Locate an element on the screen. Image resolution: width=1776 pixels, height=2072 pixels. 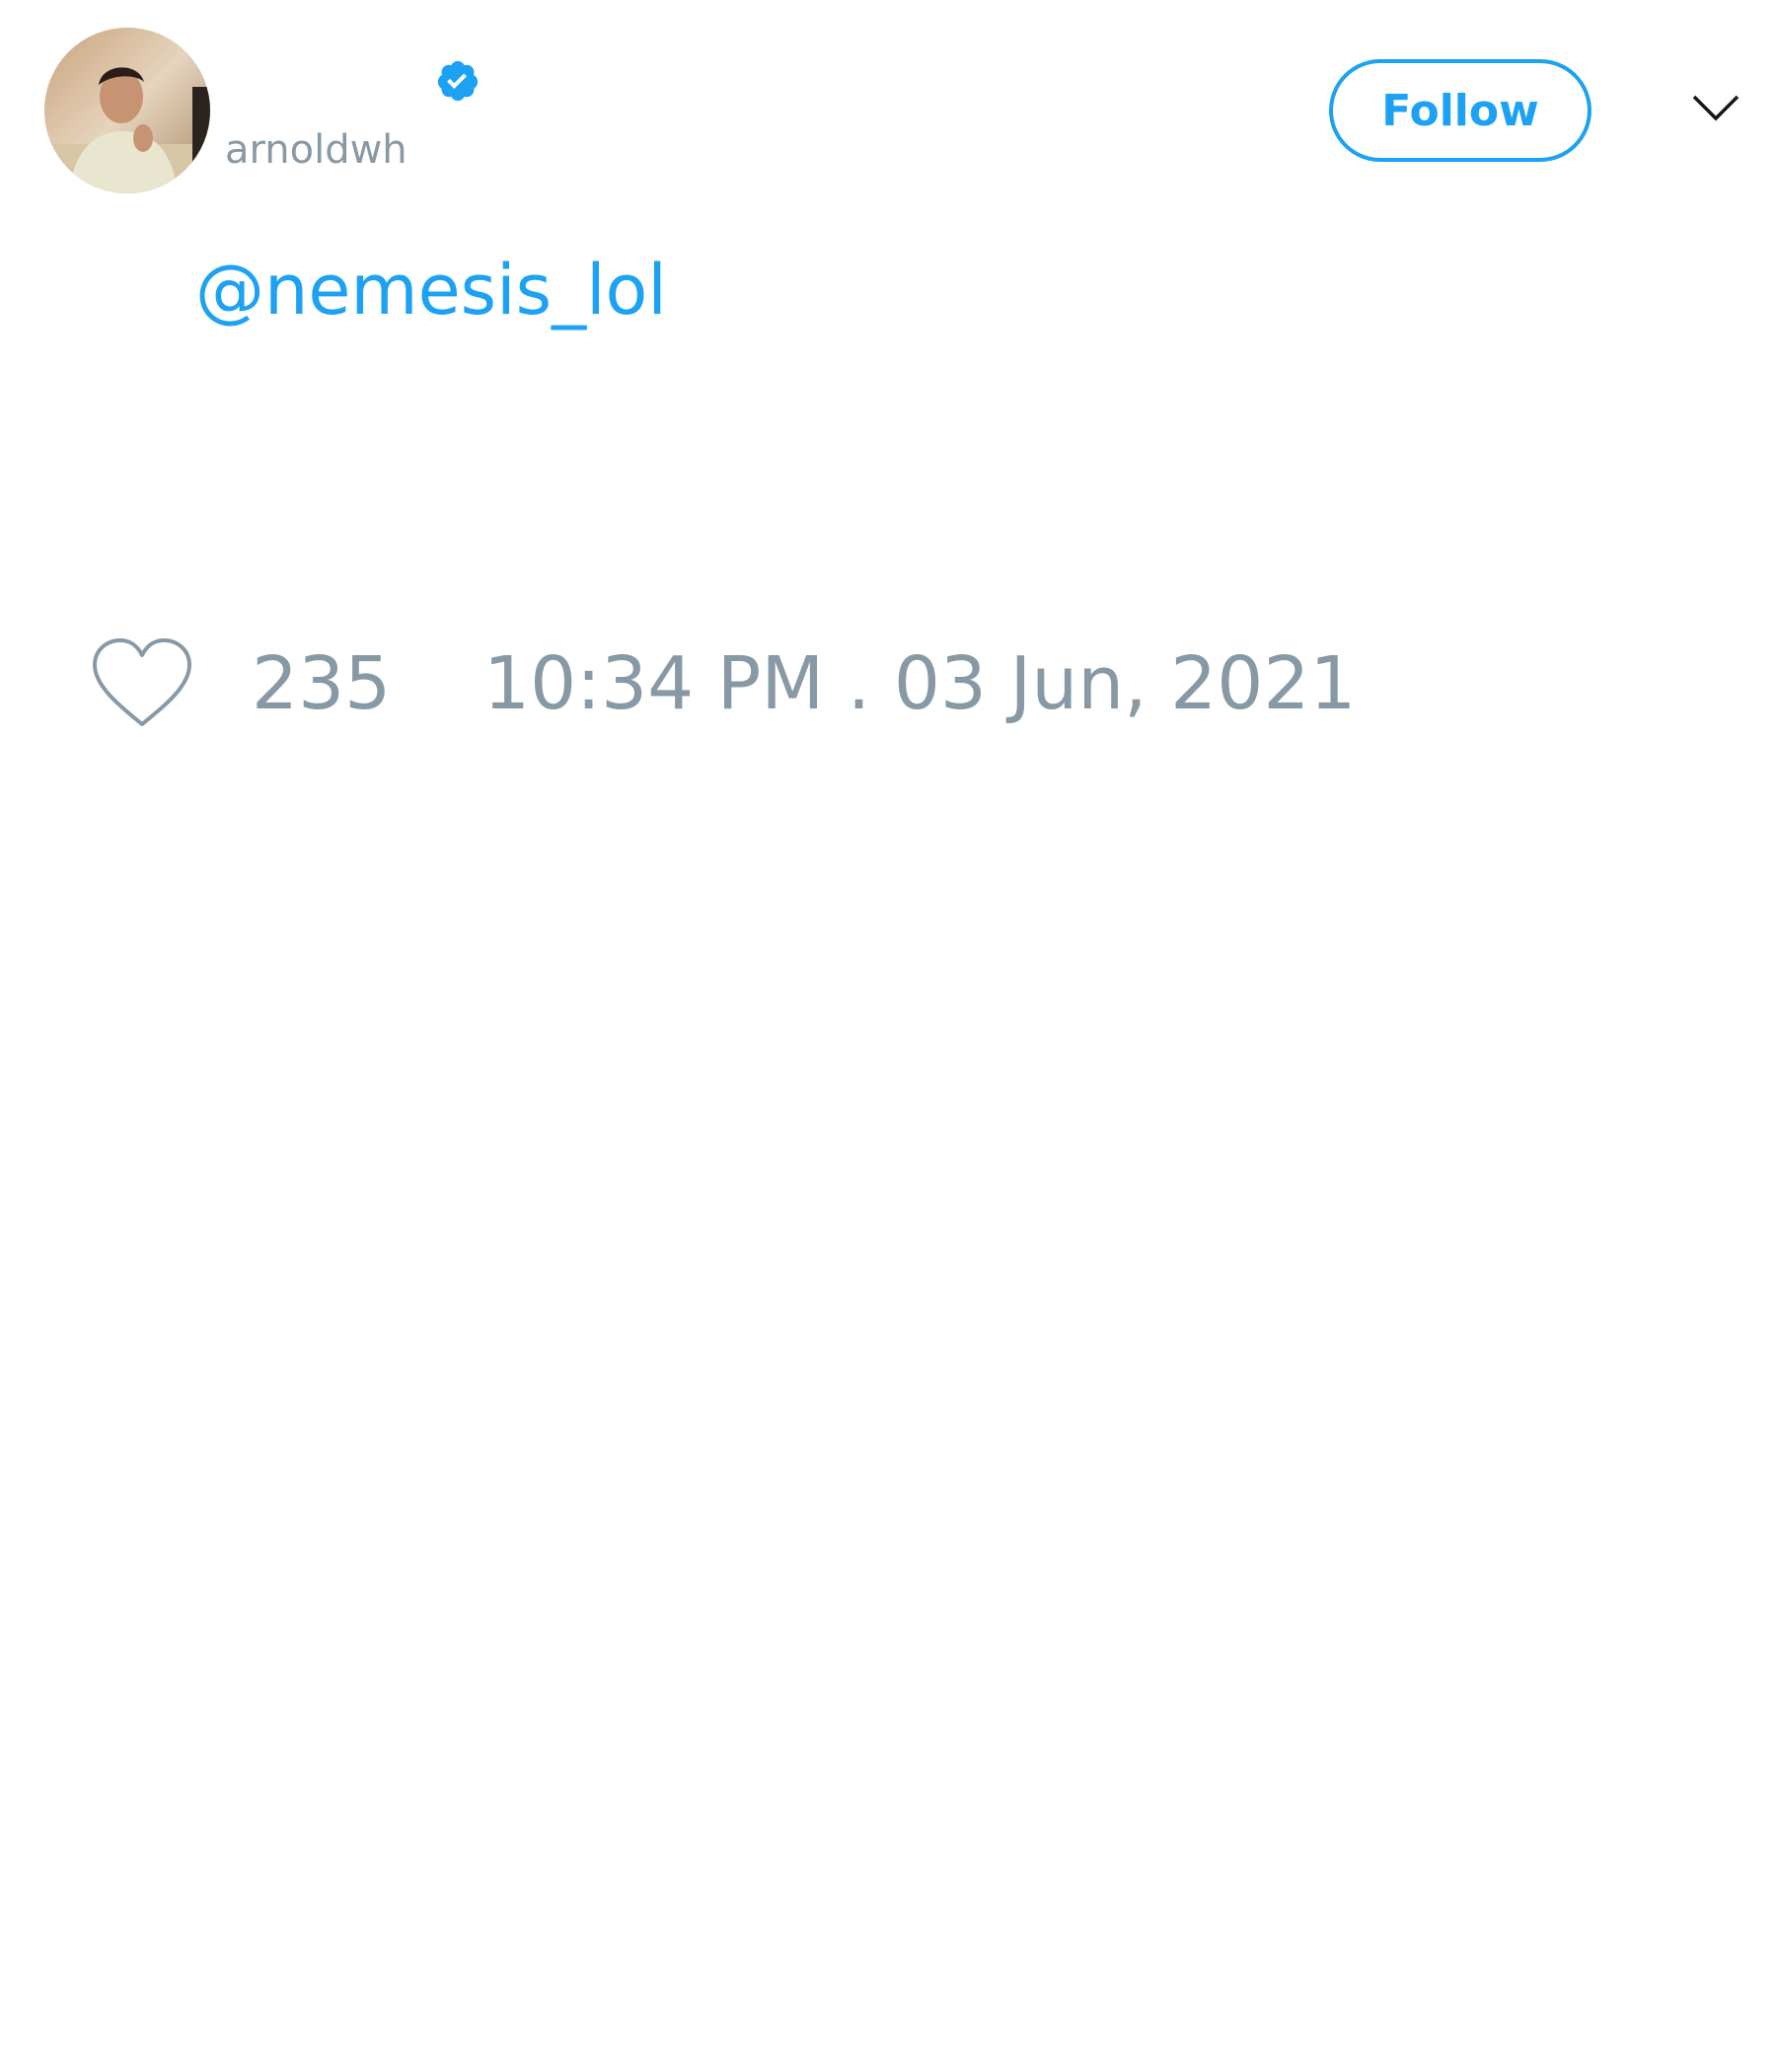
avatar is located at coordinates (127, 111).